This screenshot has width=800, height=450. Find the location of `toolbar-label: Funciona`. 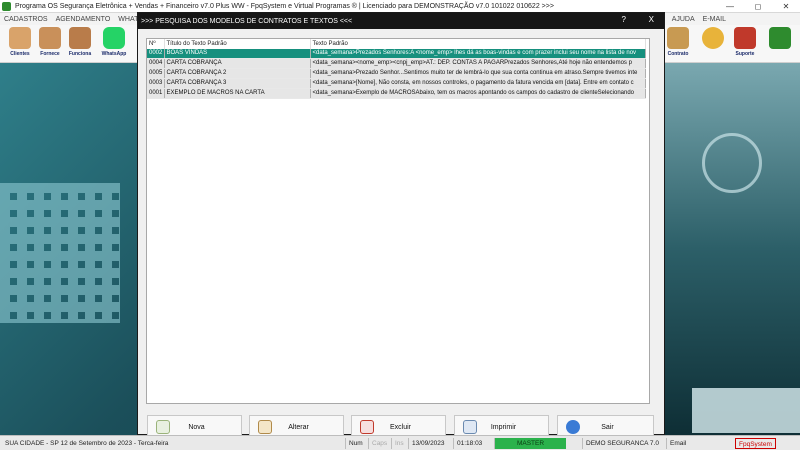

toolbar-label: Funciona is located at coordinates (80, 54).